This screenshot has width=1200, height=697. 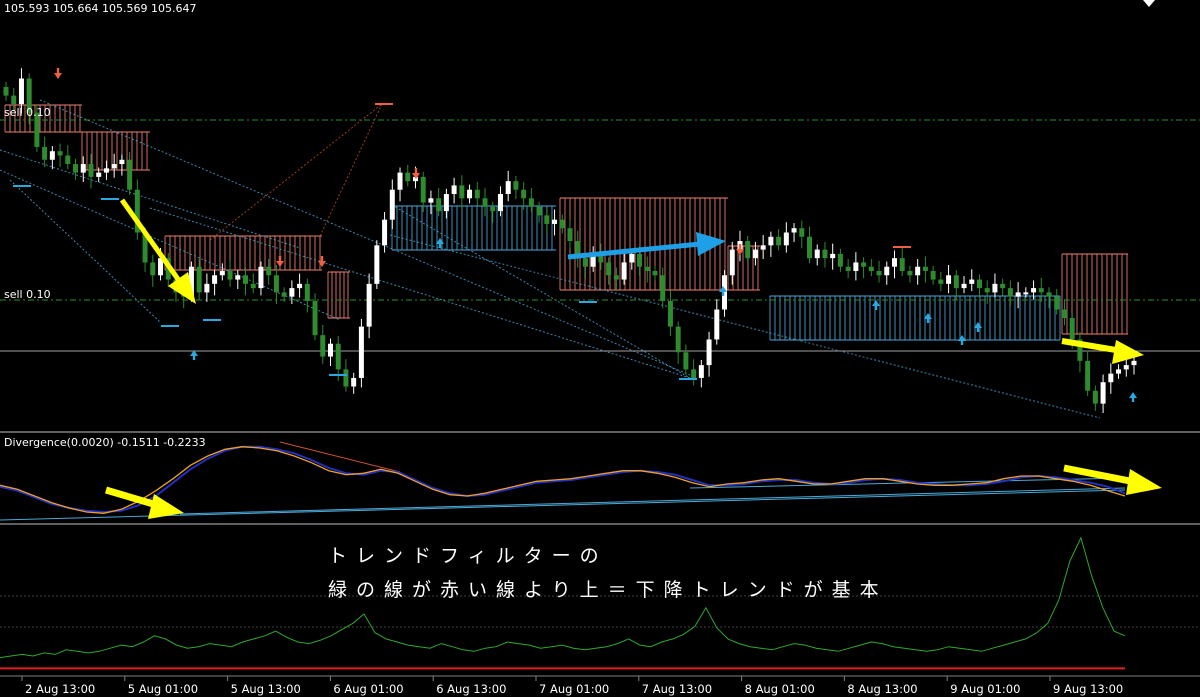 I want to click on annotation-line-1: トレンドフィルターの, so click(x=468, y=556).